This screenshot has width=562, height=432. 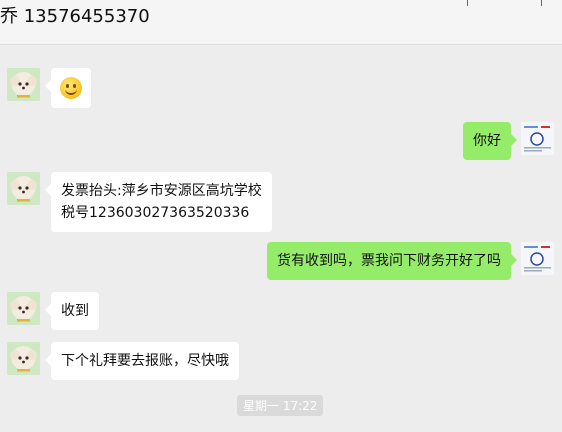 What do you see at coordinates (281, 22) in the screenshot?
I see `chat-header: 乔 13576455370` at bounding box center [281, 22].